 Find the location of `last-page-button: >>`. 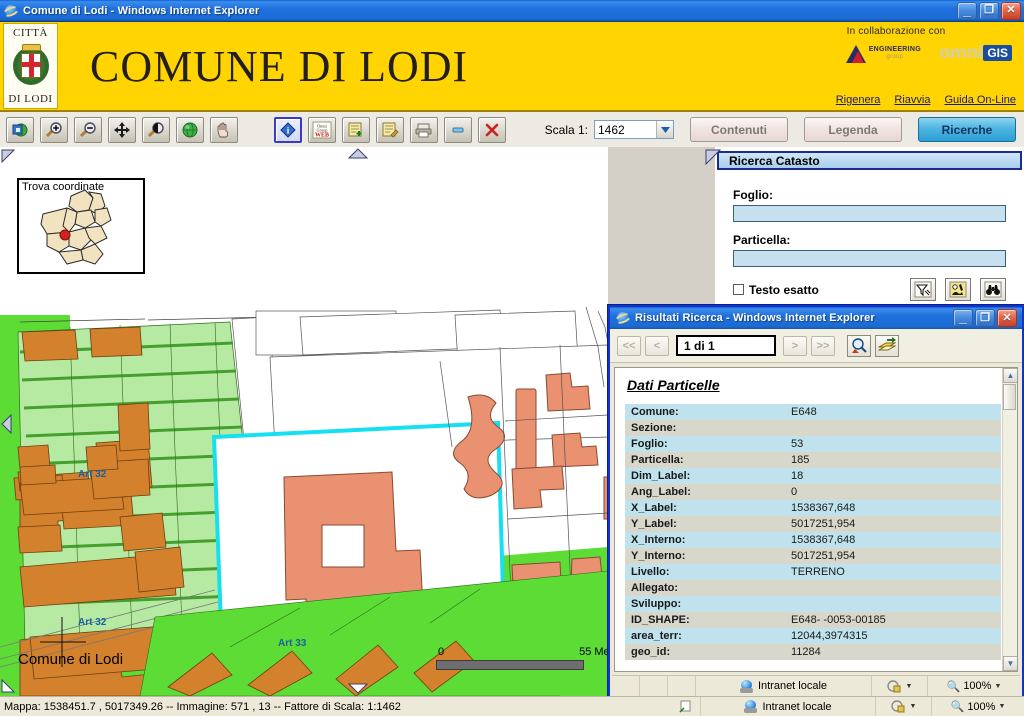

last-page-button: >> is located at coordinates (823, 345).